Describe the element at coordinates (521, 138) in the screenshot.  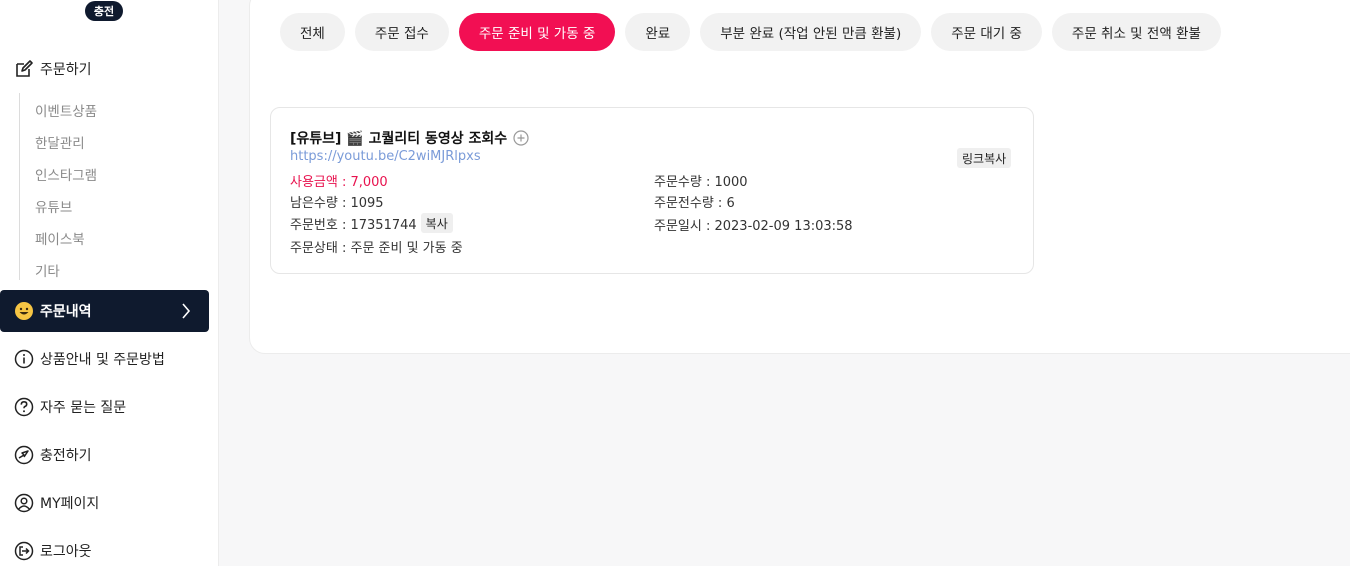
I see `plus-circle-icon` at that location.